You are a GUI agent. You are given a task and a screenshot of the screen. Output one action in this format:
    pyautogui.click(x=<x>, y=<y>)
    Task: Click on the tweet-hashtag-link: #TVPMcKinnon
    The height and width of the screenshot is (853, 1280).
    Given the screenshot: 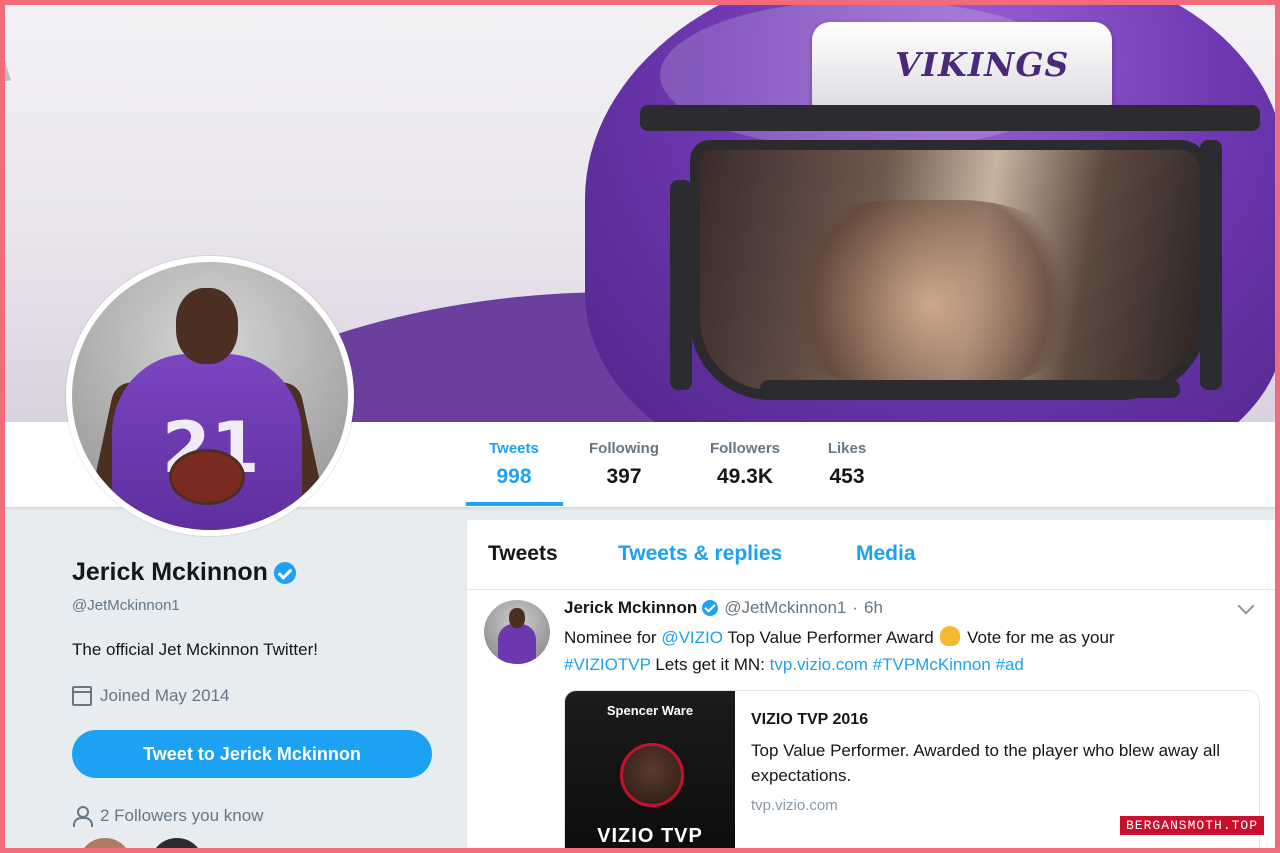 What is the action you would take?
    pyautogui.click(x=932, y=664)
    